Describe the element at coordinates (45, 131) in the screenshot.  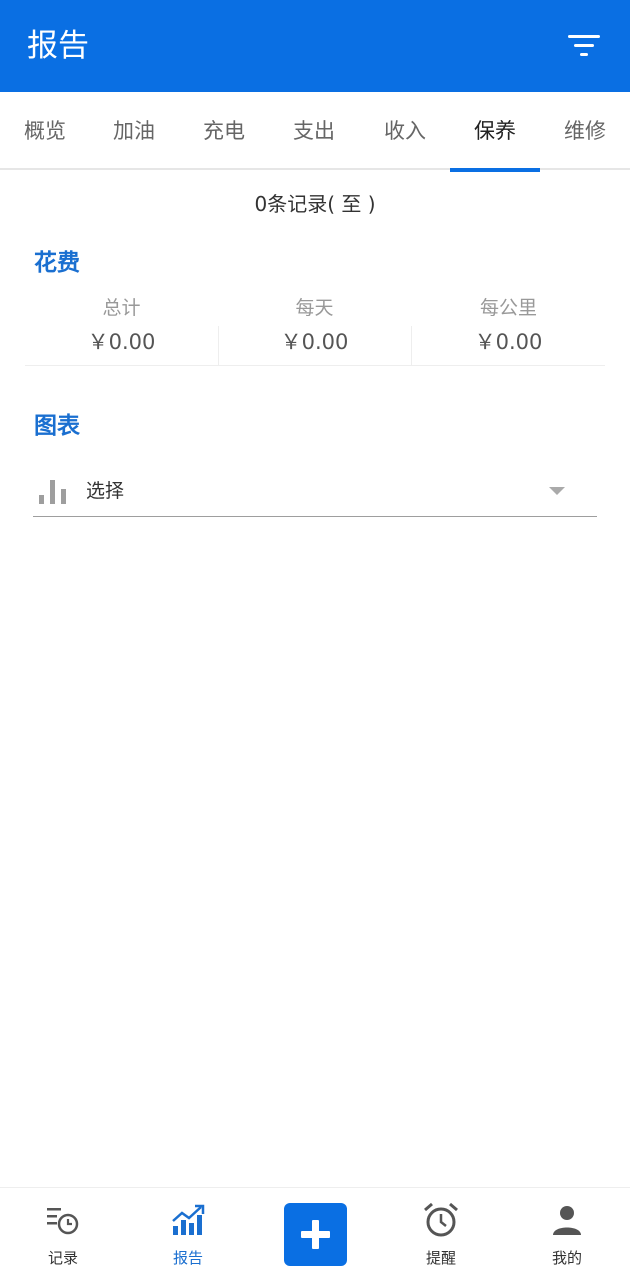
I see `tab-overview: 概览` at that location.